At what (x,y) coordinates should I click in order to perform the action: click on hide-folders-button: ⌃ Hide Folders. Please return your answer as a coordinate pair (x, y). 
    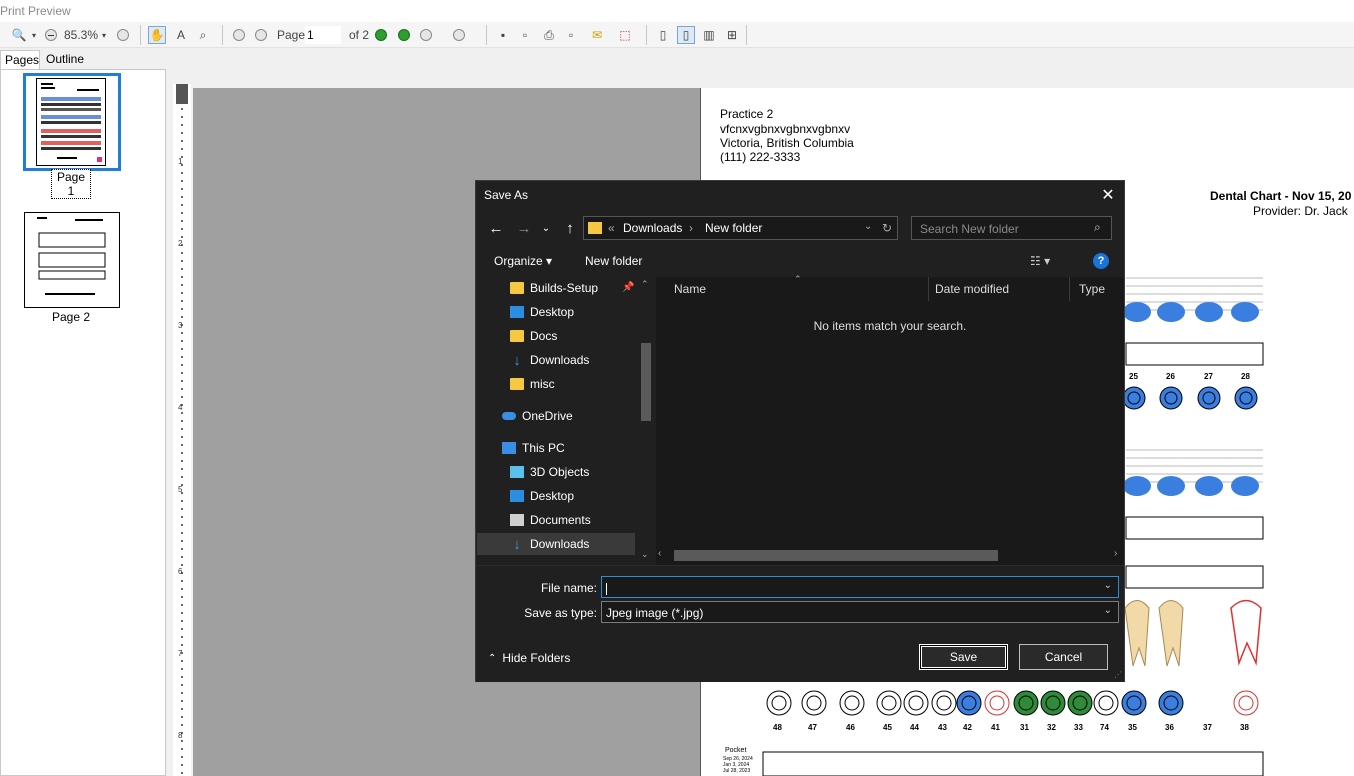
    Looking at the image, I should click on (529, 658).